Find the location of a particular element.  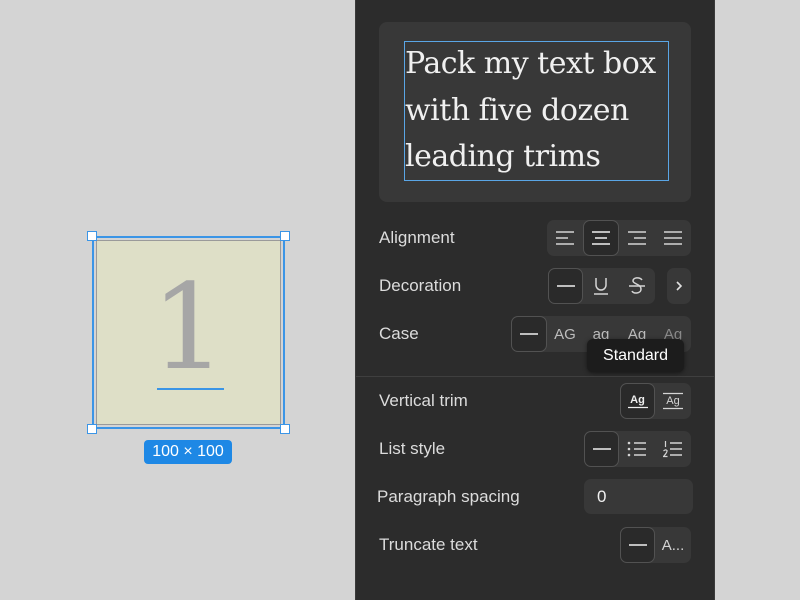

case-none-button is located at coordinates (529, 334).